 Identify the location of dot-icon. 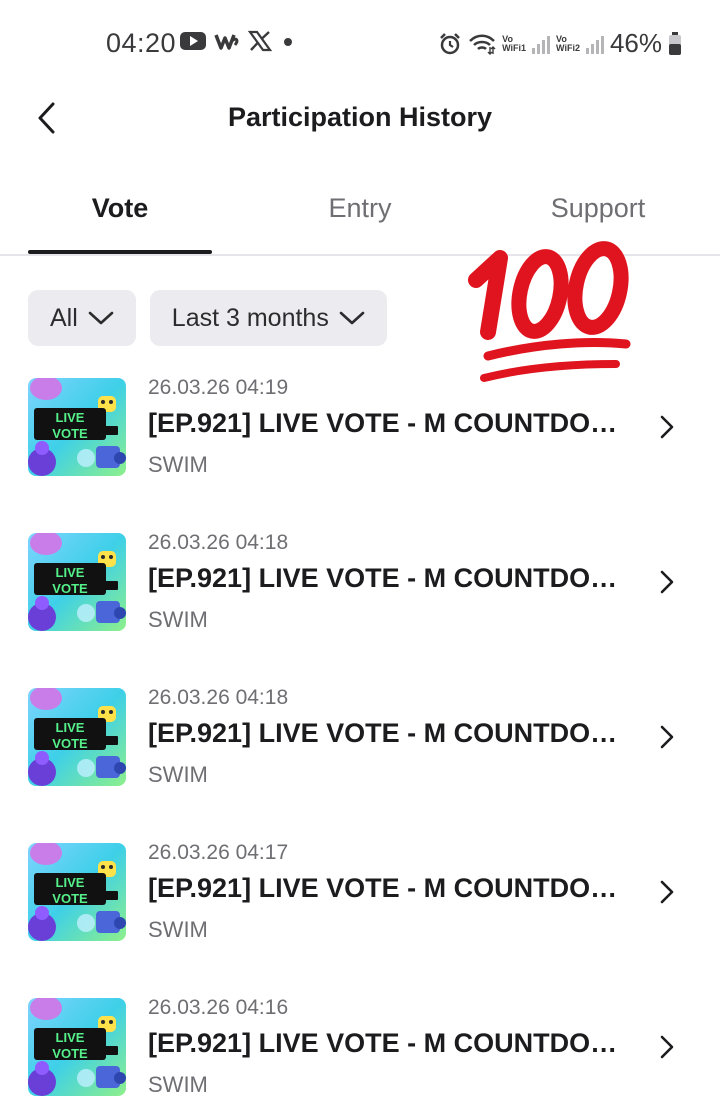
(288, 42).